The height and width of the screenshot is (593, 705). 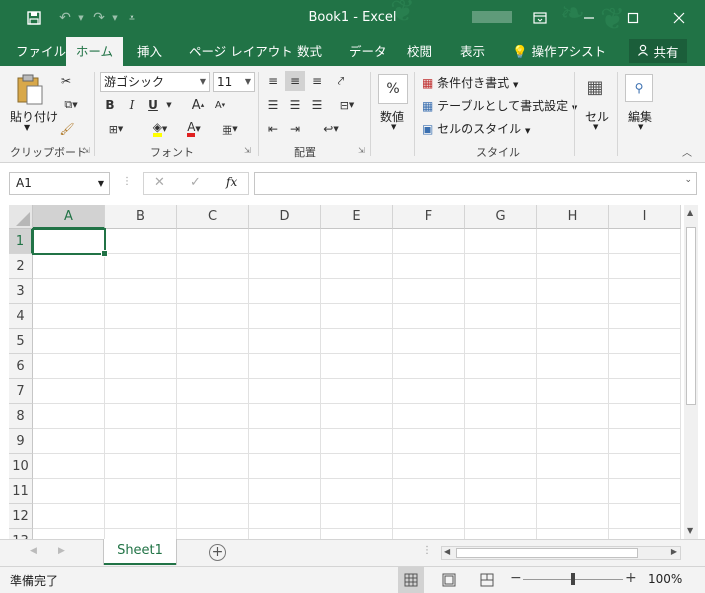 What do you see at coordinates (449, 581) in the screenshot?
I see `page-layout-view-icon` at bounding box center [449, 581].